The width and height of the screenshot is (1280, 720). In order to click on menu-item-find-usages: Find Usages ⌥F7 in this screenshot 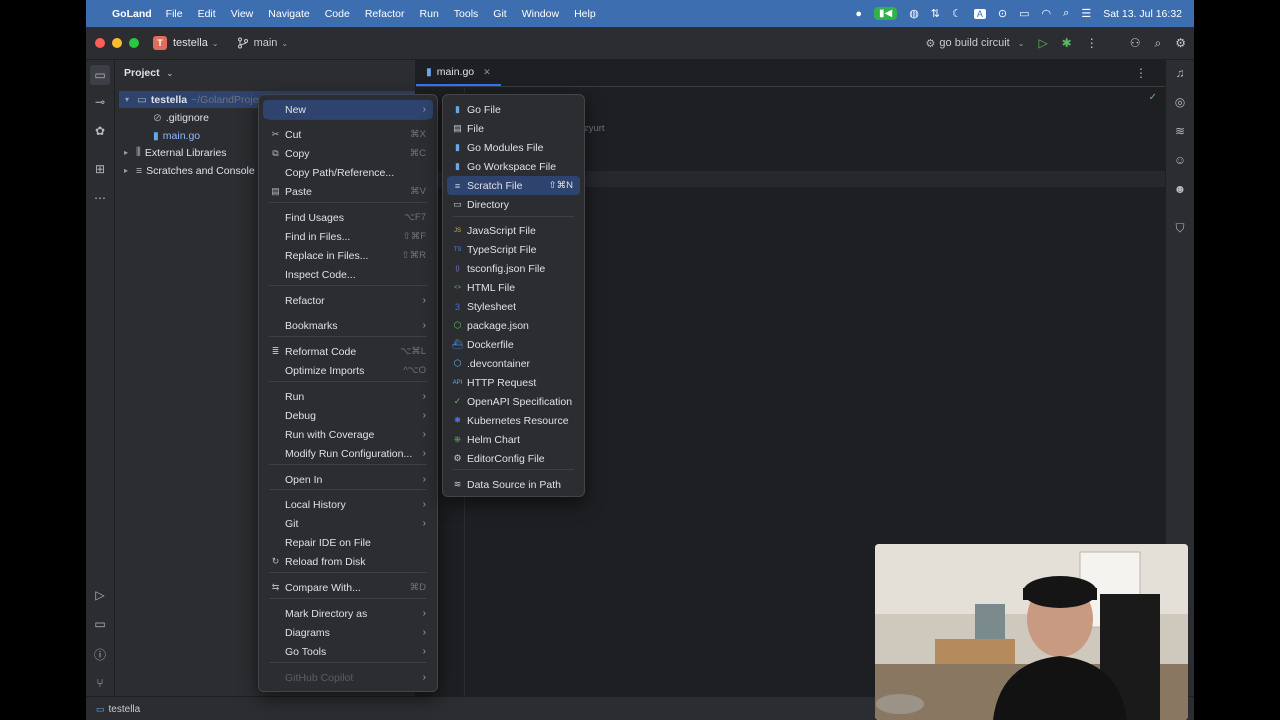, I will do `click(348, 217)`.